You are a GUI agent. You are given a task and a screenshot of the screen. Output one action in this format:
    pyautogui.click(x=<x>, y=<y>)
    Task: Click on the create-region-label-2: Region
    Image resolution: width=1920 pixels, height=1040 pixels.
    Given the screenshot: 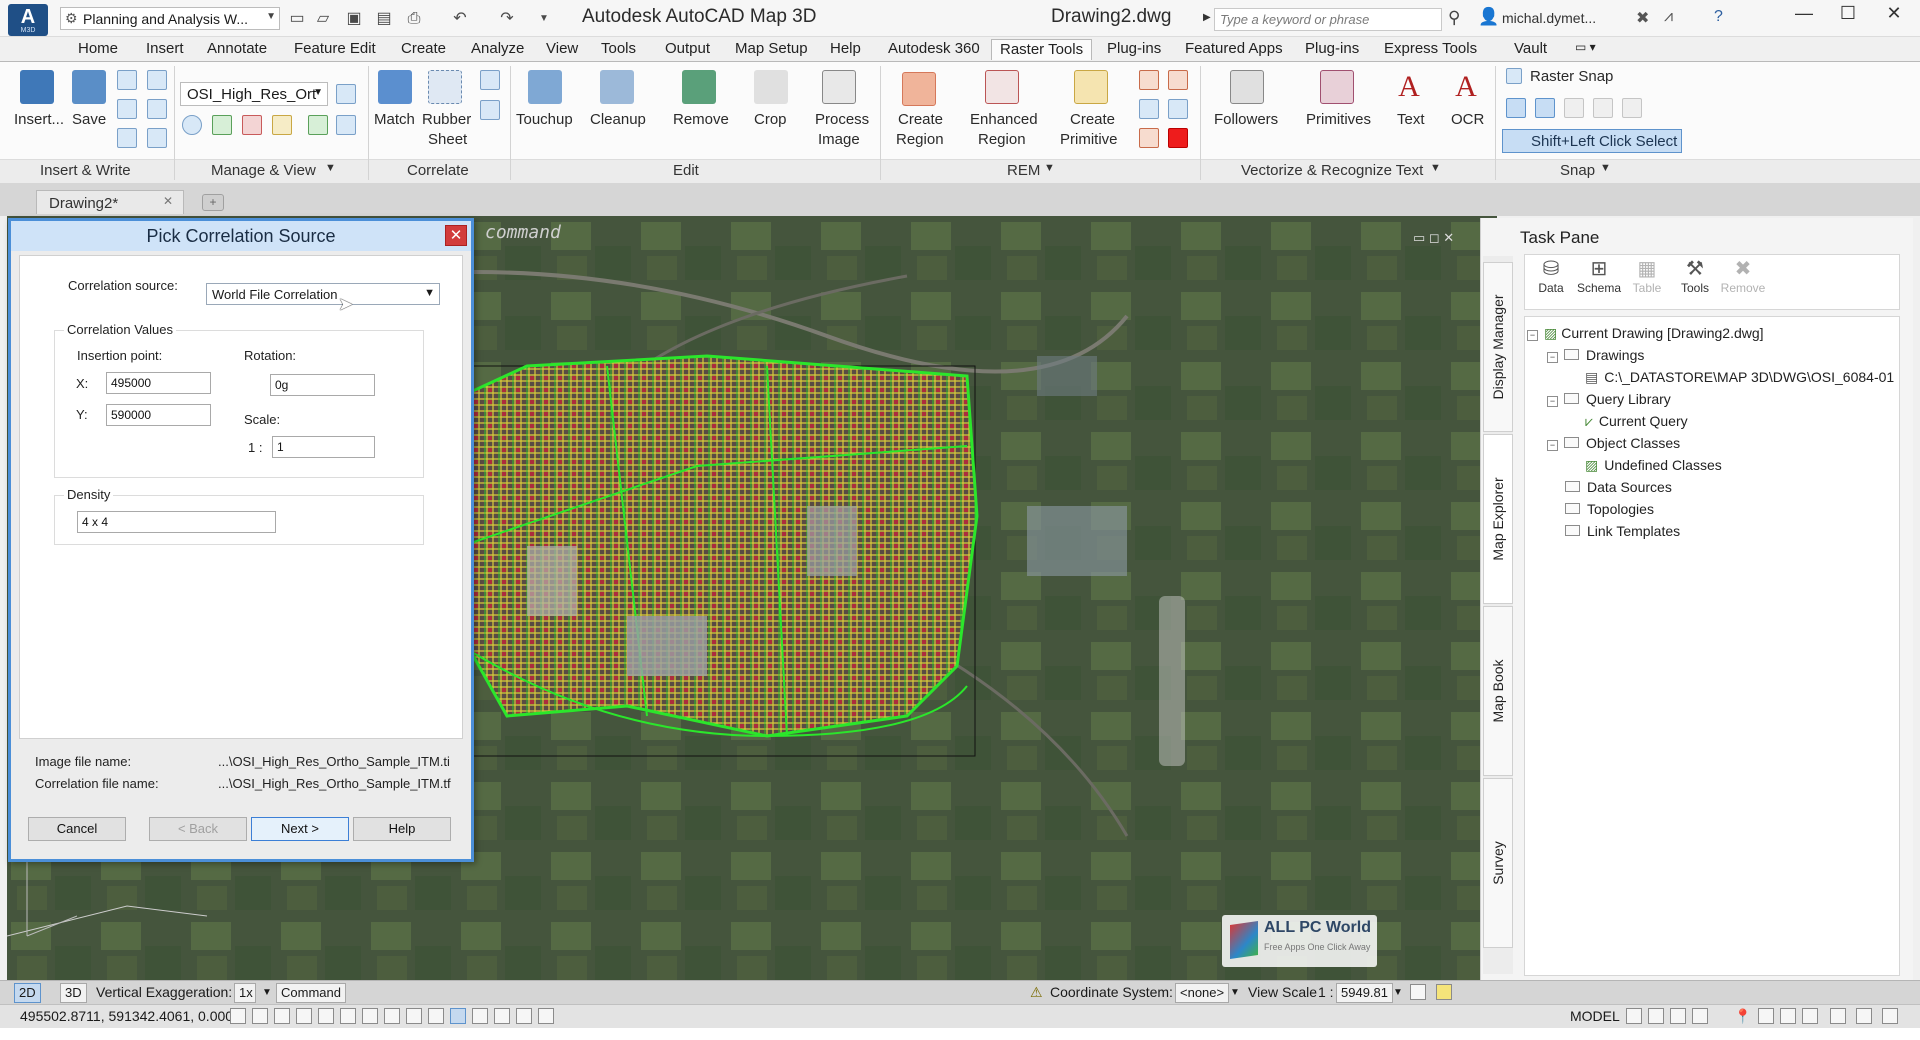 What is the action you would take?
    pyautogui.click(x=920, y=140)
    